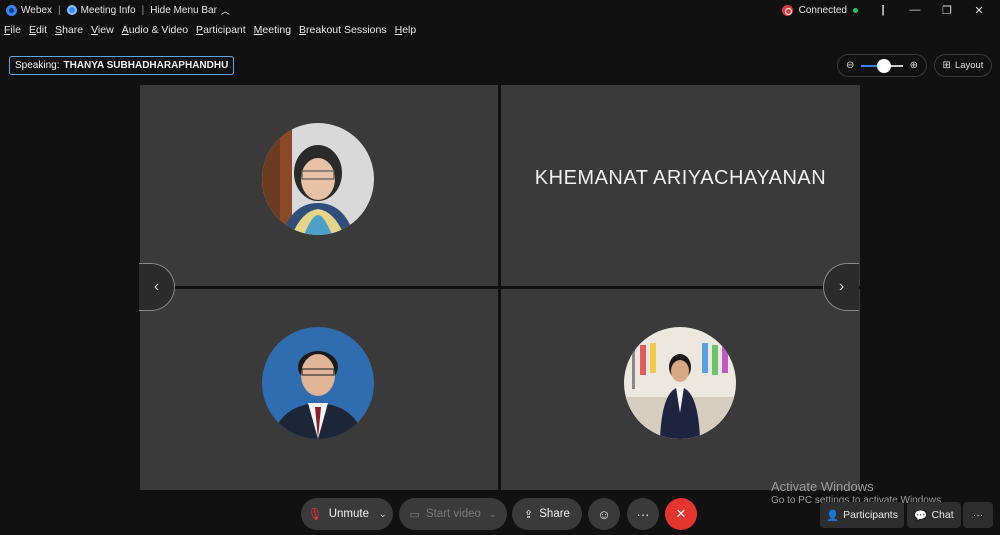 The width and height of the screenshot is (1000, 535). Describe the element at coordinates (942, 515) in the screenshot. I see `chat-label: Chat` at that location.